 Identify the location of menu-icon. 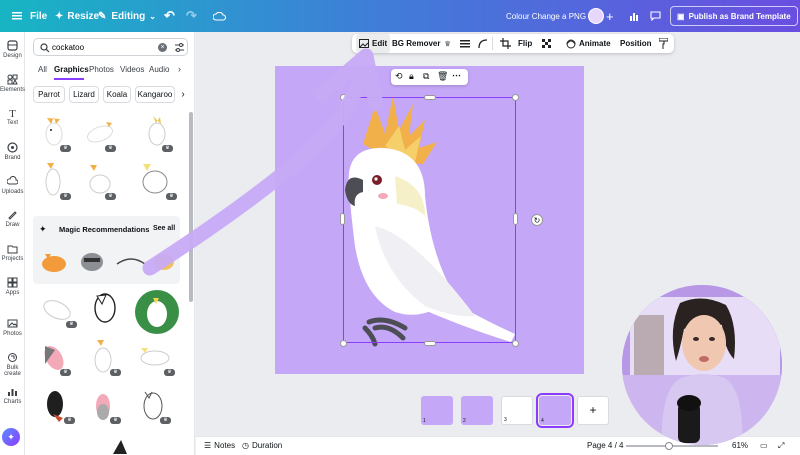
(17, 16).